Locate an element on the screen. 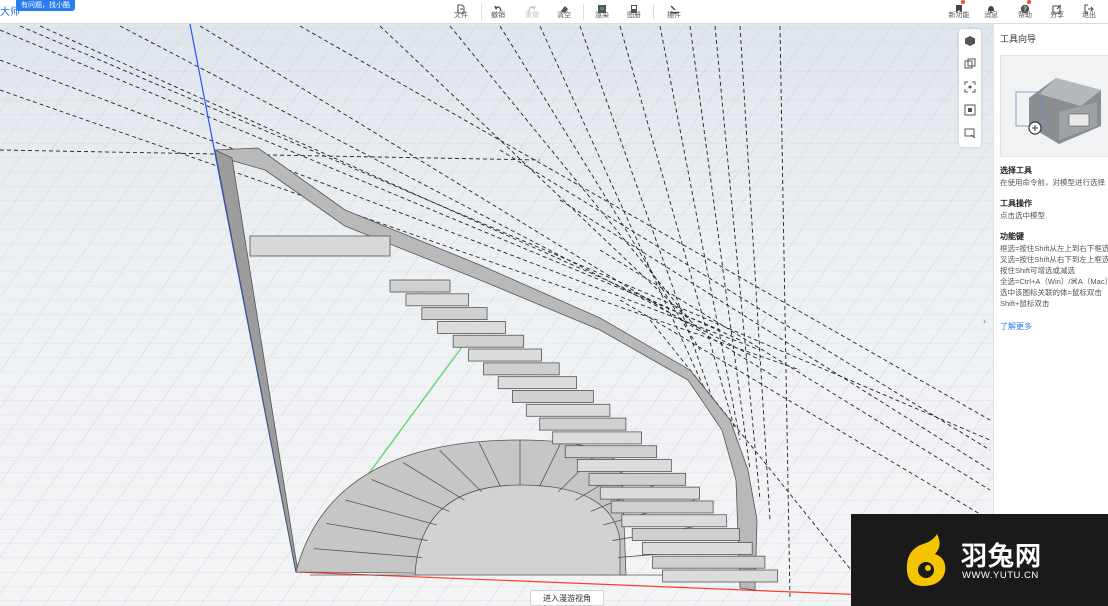 The image size is (1108, 606). share-icon is located at coordinates (1057, 7).